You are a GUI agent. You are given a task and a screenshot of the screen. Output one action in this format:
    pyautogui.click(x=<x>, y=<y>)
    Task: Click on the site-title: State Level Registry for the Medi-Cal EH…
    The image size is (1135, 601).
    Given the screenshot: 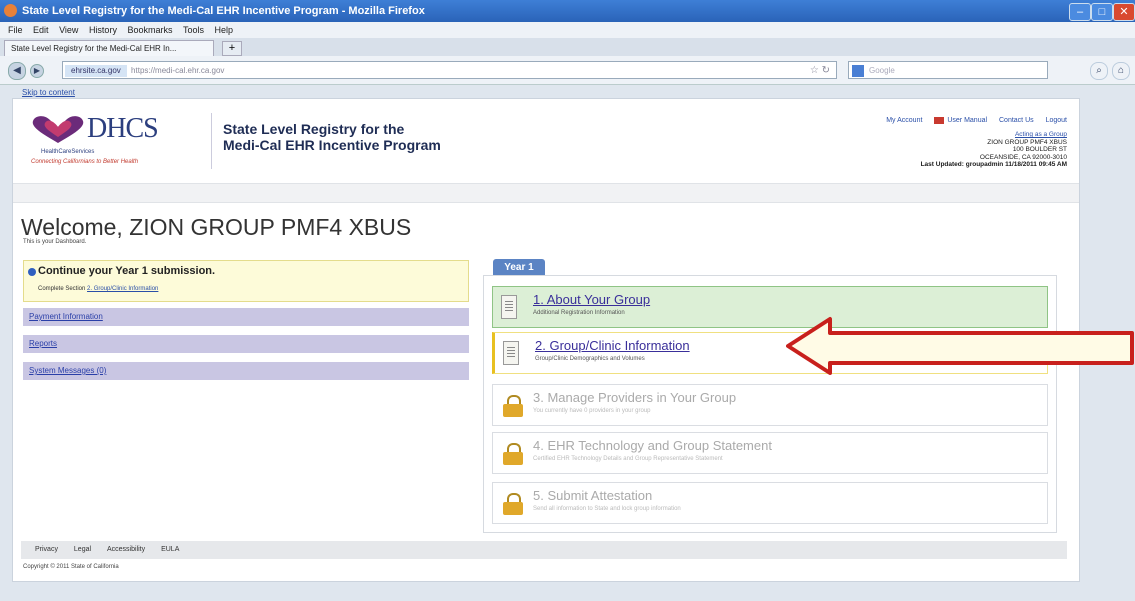 What is the action you would take?
    pyautogui.click(x=332, y=137)
    